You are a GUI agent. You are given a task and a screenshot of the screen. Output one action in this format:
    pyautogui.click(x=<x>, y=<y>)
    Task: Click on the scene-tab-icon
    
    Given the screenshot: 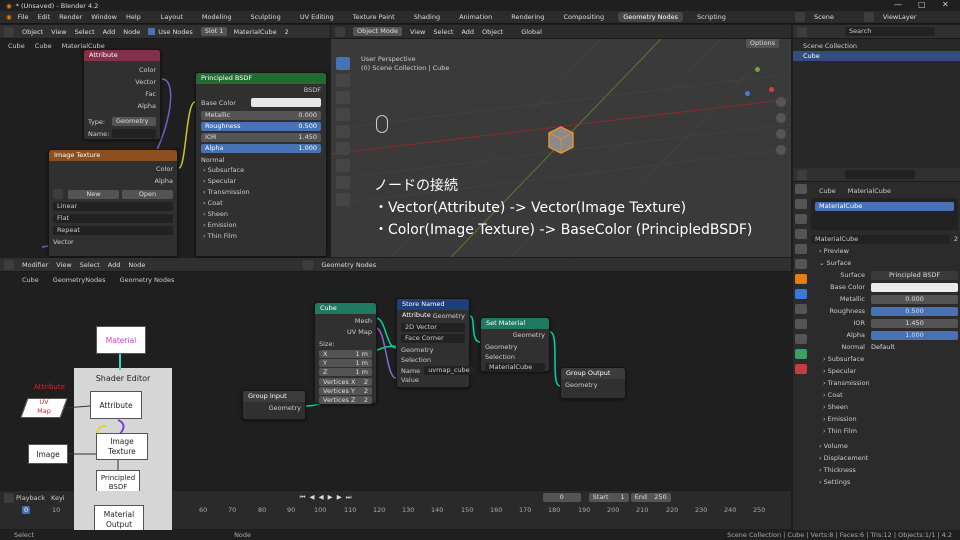 What is the action you would take?
    pyautogui.click(x=801, y=249)
    